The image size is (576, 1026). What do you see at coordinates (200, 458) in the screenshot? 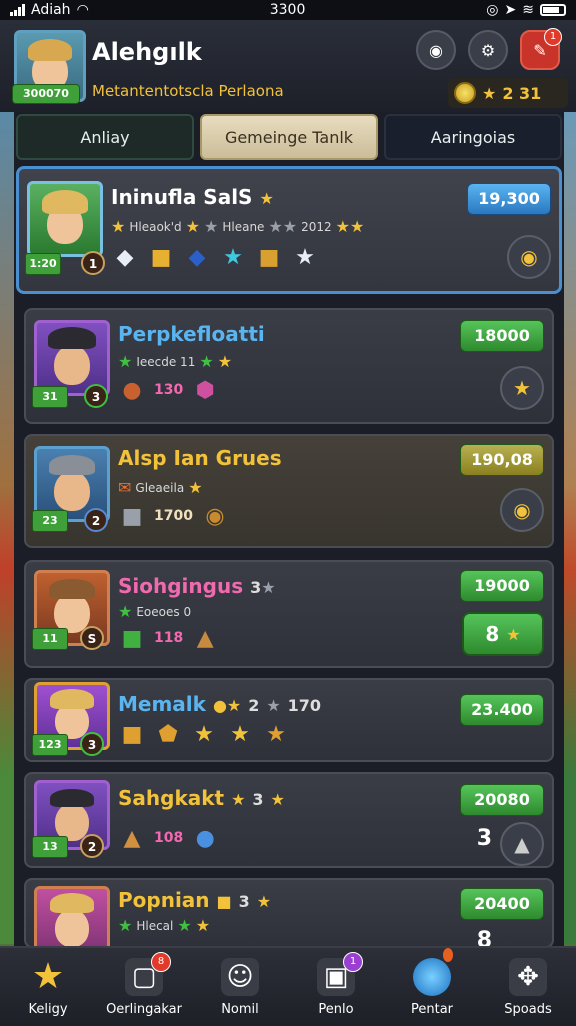
I see `card-name: Alsp Ian Grues` at bounding box center [200, 458].